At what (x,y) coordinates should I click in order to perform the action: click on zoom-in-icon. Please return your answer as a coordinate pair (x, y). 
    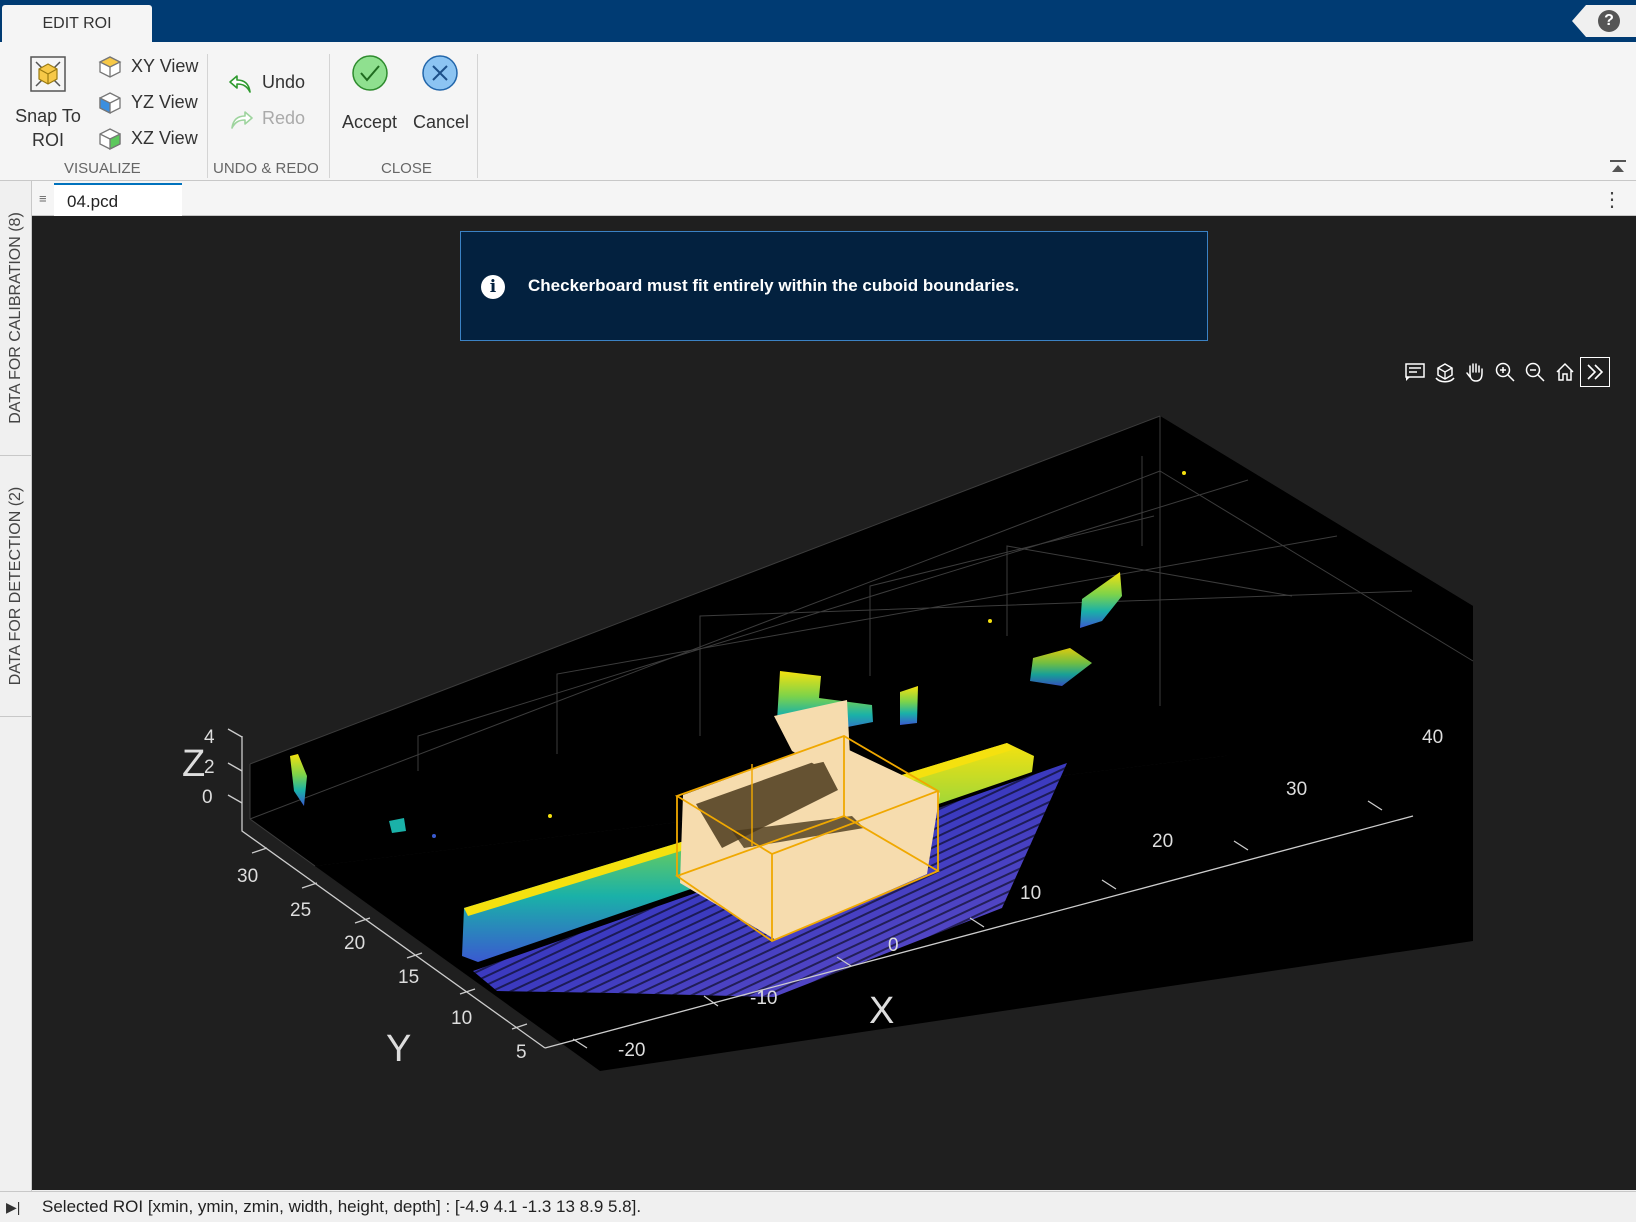
    Looking at the image, I should click on (1505, 372).